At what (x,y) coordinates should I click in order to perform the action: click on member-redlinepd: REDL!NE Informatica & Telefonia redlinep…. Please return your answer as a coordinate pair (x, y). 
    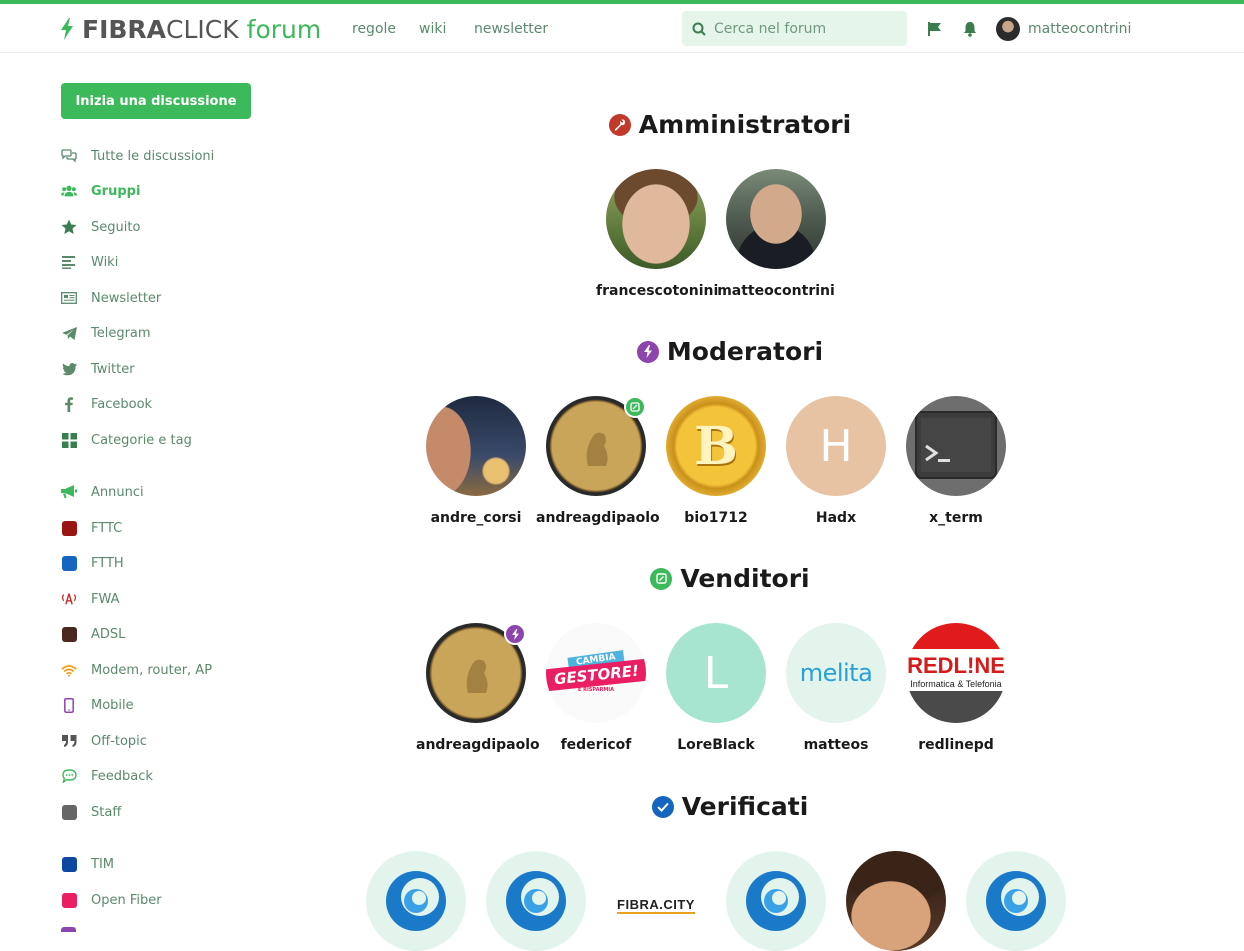
    Looking at the image, I should click on (956, 688).